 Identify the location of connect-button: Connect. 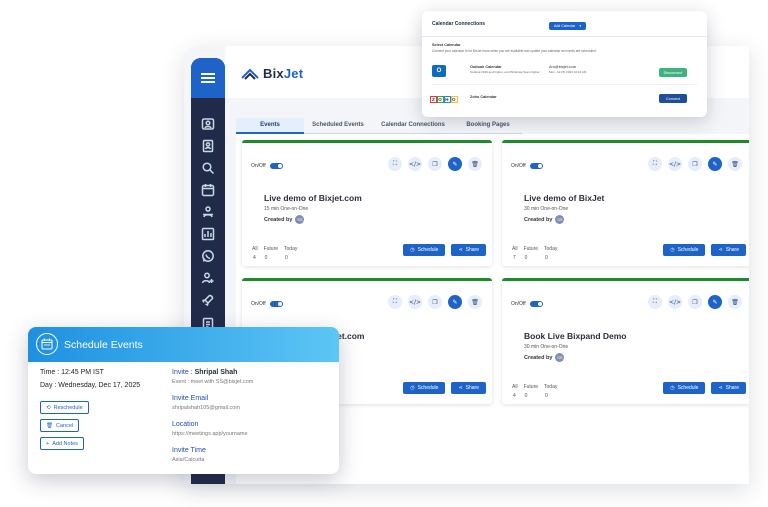
(673, 98).